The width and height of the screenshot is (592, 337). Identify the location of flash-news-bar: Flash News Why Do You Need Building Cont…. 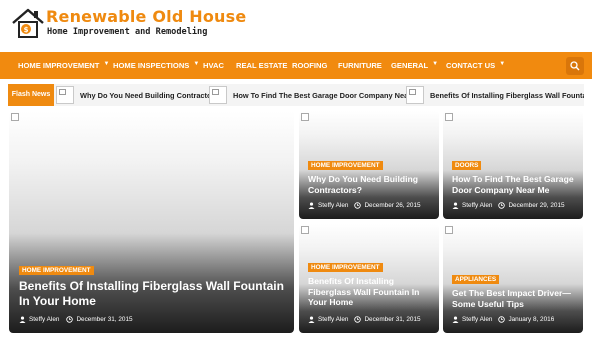
(296, 95).